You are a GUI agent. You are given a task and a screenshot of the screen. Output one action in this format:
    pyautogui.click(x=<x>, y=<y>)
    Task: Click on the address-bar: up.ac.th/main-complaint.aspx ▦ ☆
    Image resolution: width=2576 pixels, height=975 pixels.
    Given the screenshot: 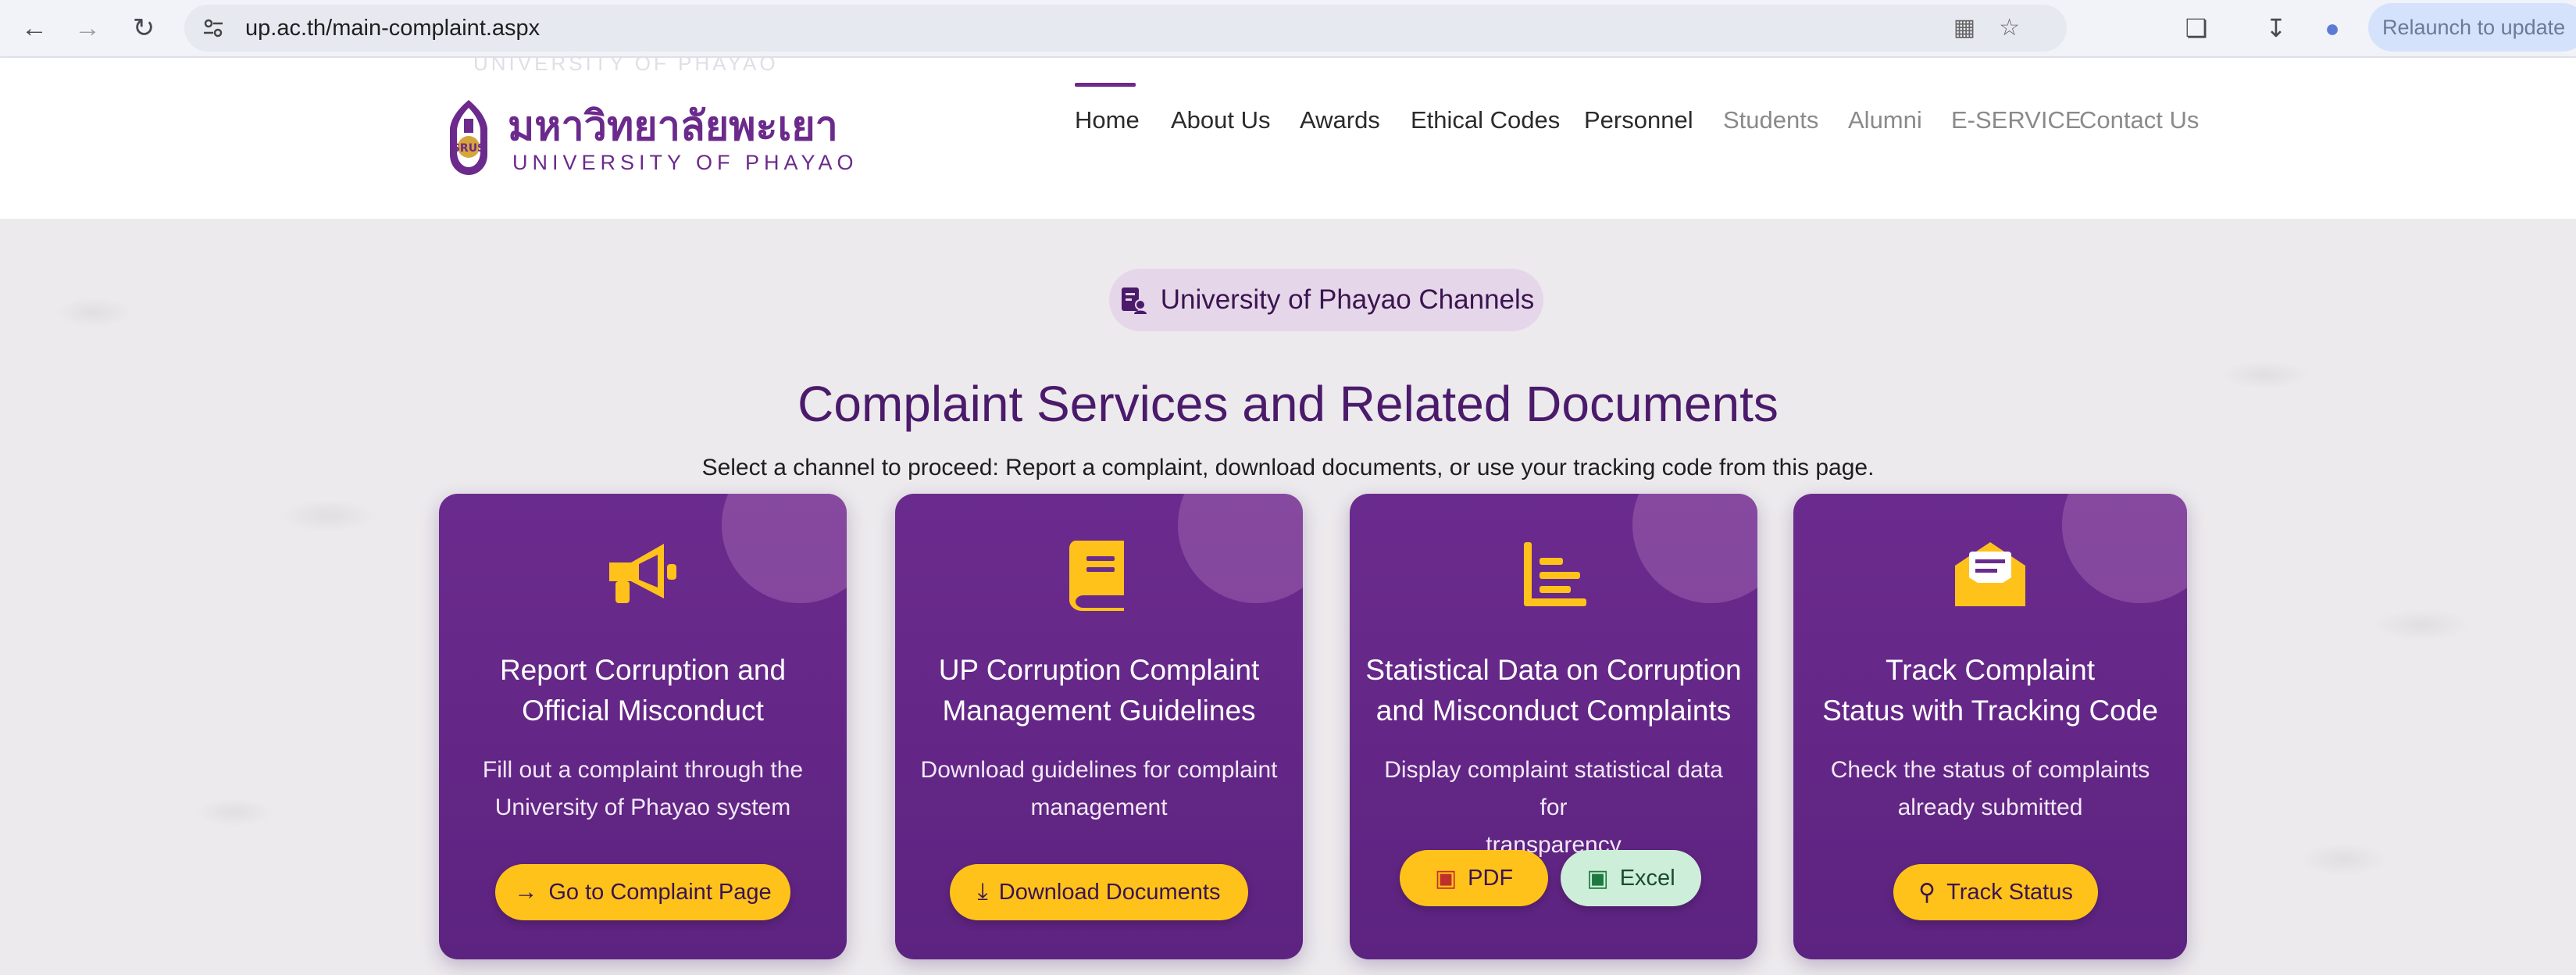 What is the action you would take?
    pyautogui.click(x=1125, y=29)
    